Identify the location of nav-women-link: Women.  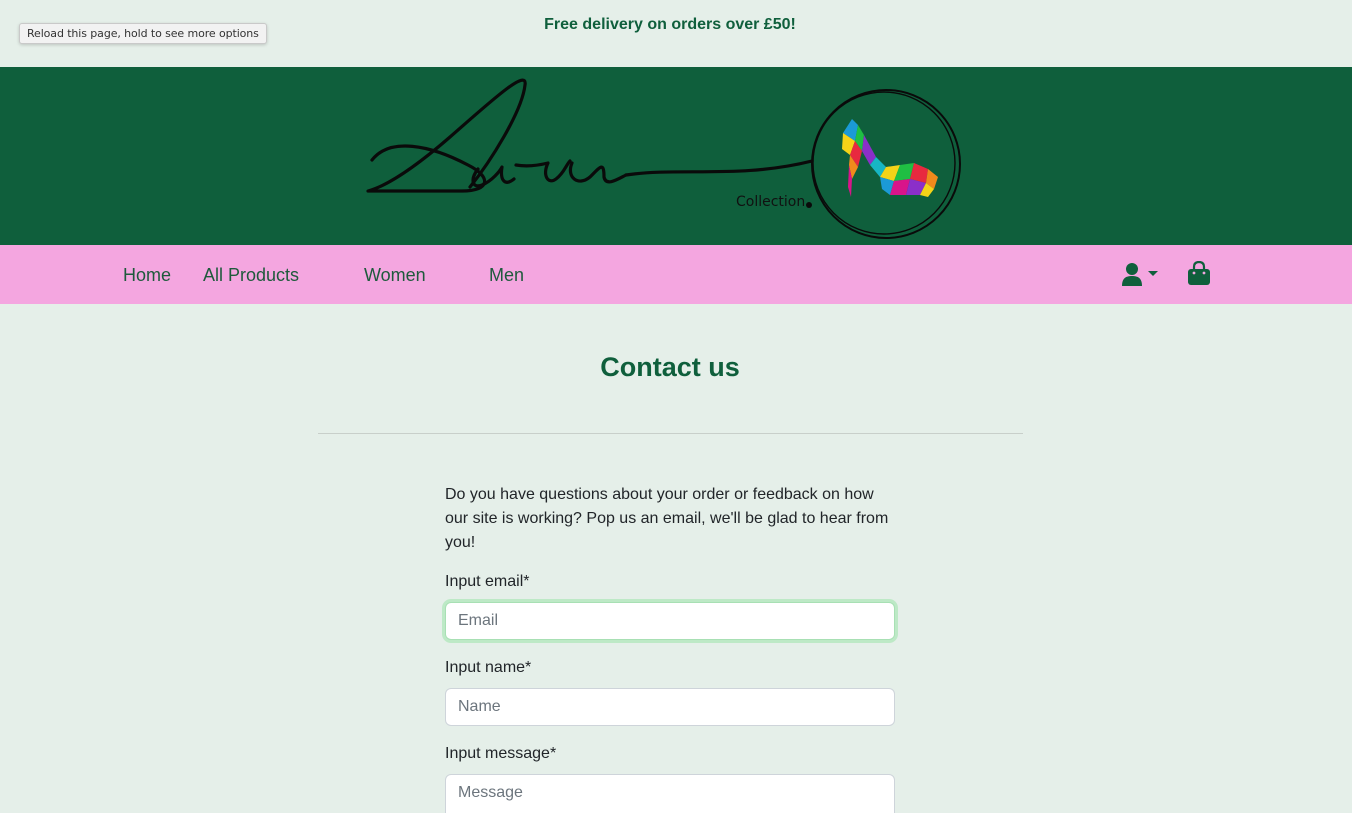
(395, 275).